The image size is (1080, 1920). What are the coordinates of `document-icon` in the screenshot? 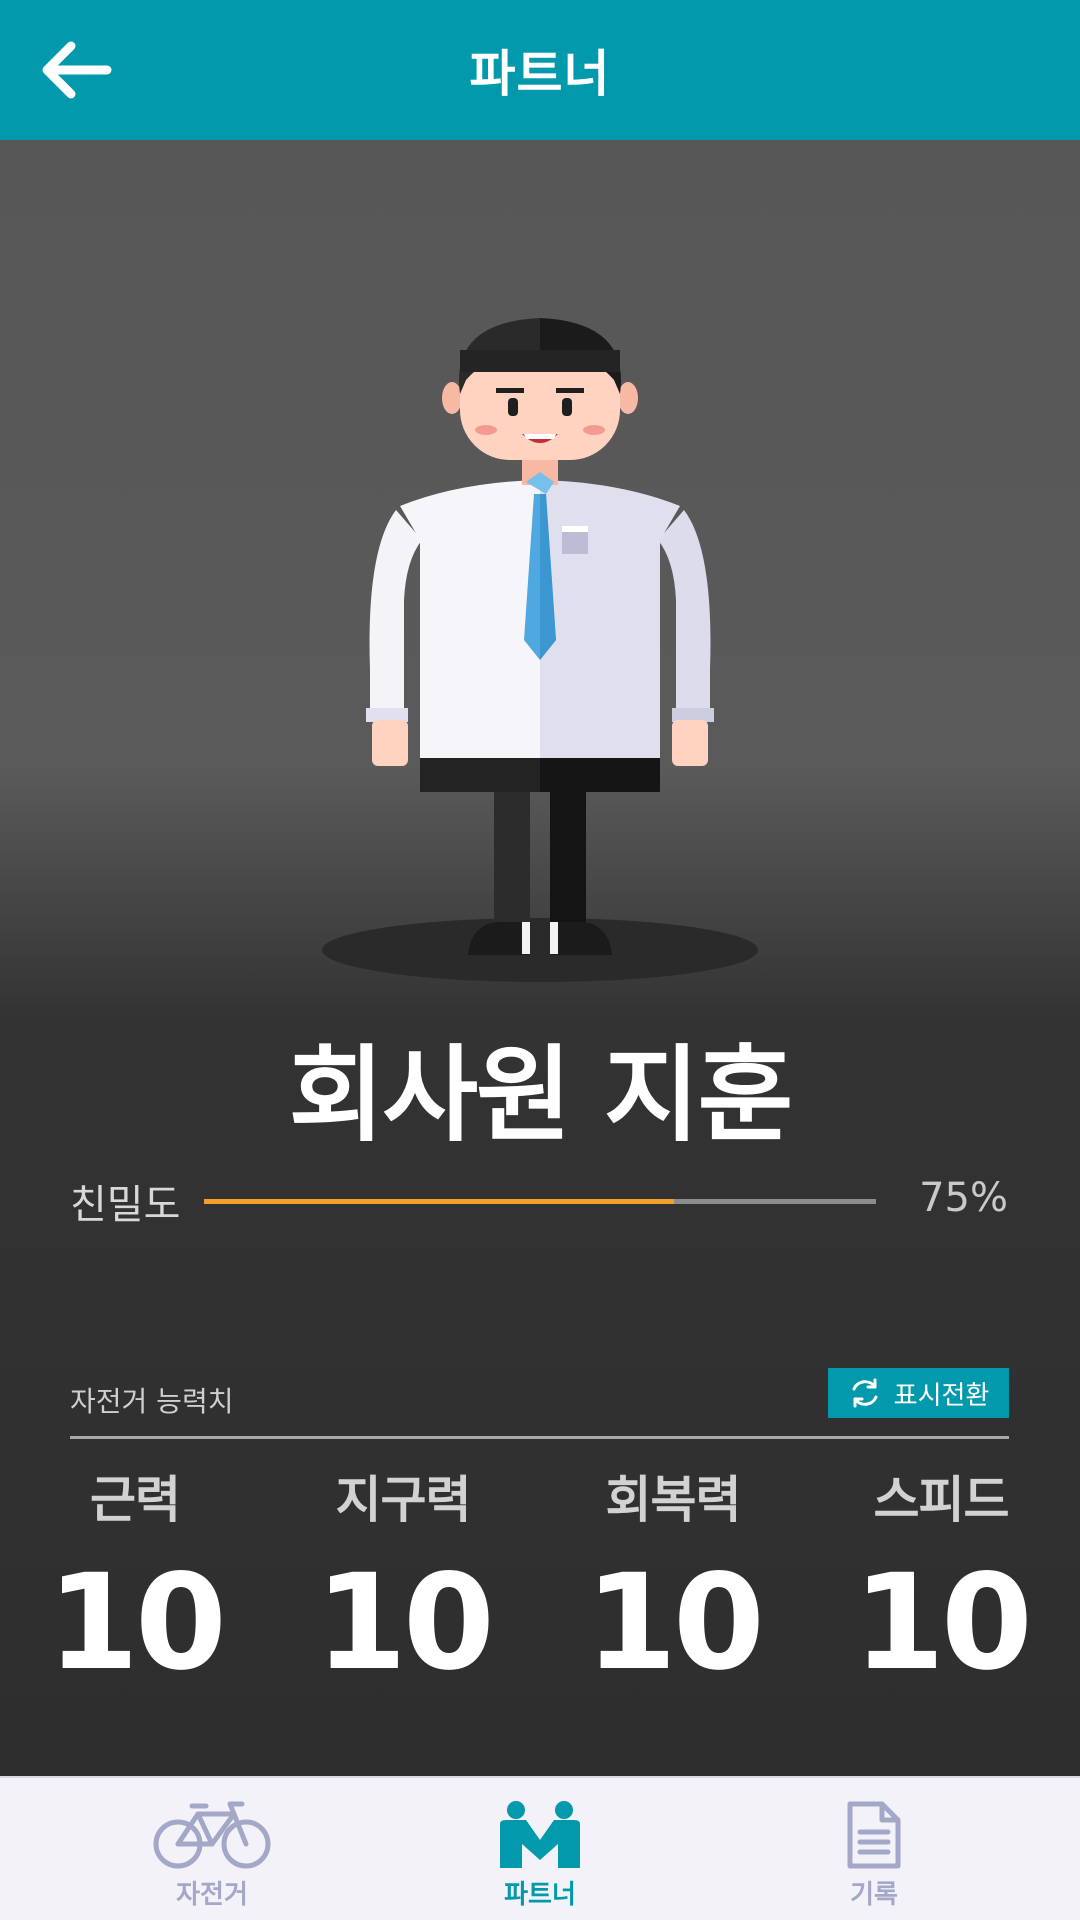 It's located at (874, 1835).